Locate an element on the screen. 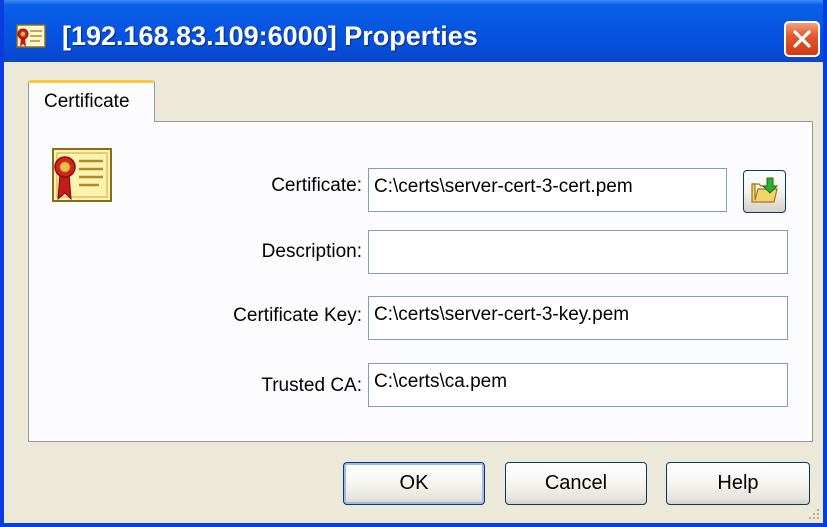 Image resolution: width=827 pixels, height=527 pixels. certificate-key-label: Certificate Key: is located at coordinates (297, 315).